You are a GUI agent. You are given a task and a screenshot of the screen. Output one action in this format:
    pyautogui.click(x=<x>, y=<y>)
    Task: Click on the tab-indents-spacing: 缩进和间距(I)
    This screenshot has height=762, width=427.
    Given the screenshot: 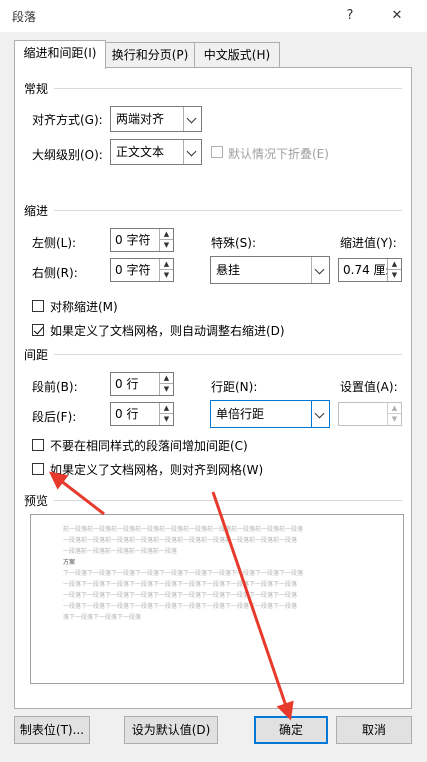 What is the action you would take?
    pyautogui.click(x=60, y=54)
    